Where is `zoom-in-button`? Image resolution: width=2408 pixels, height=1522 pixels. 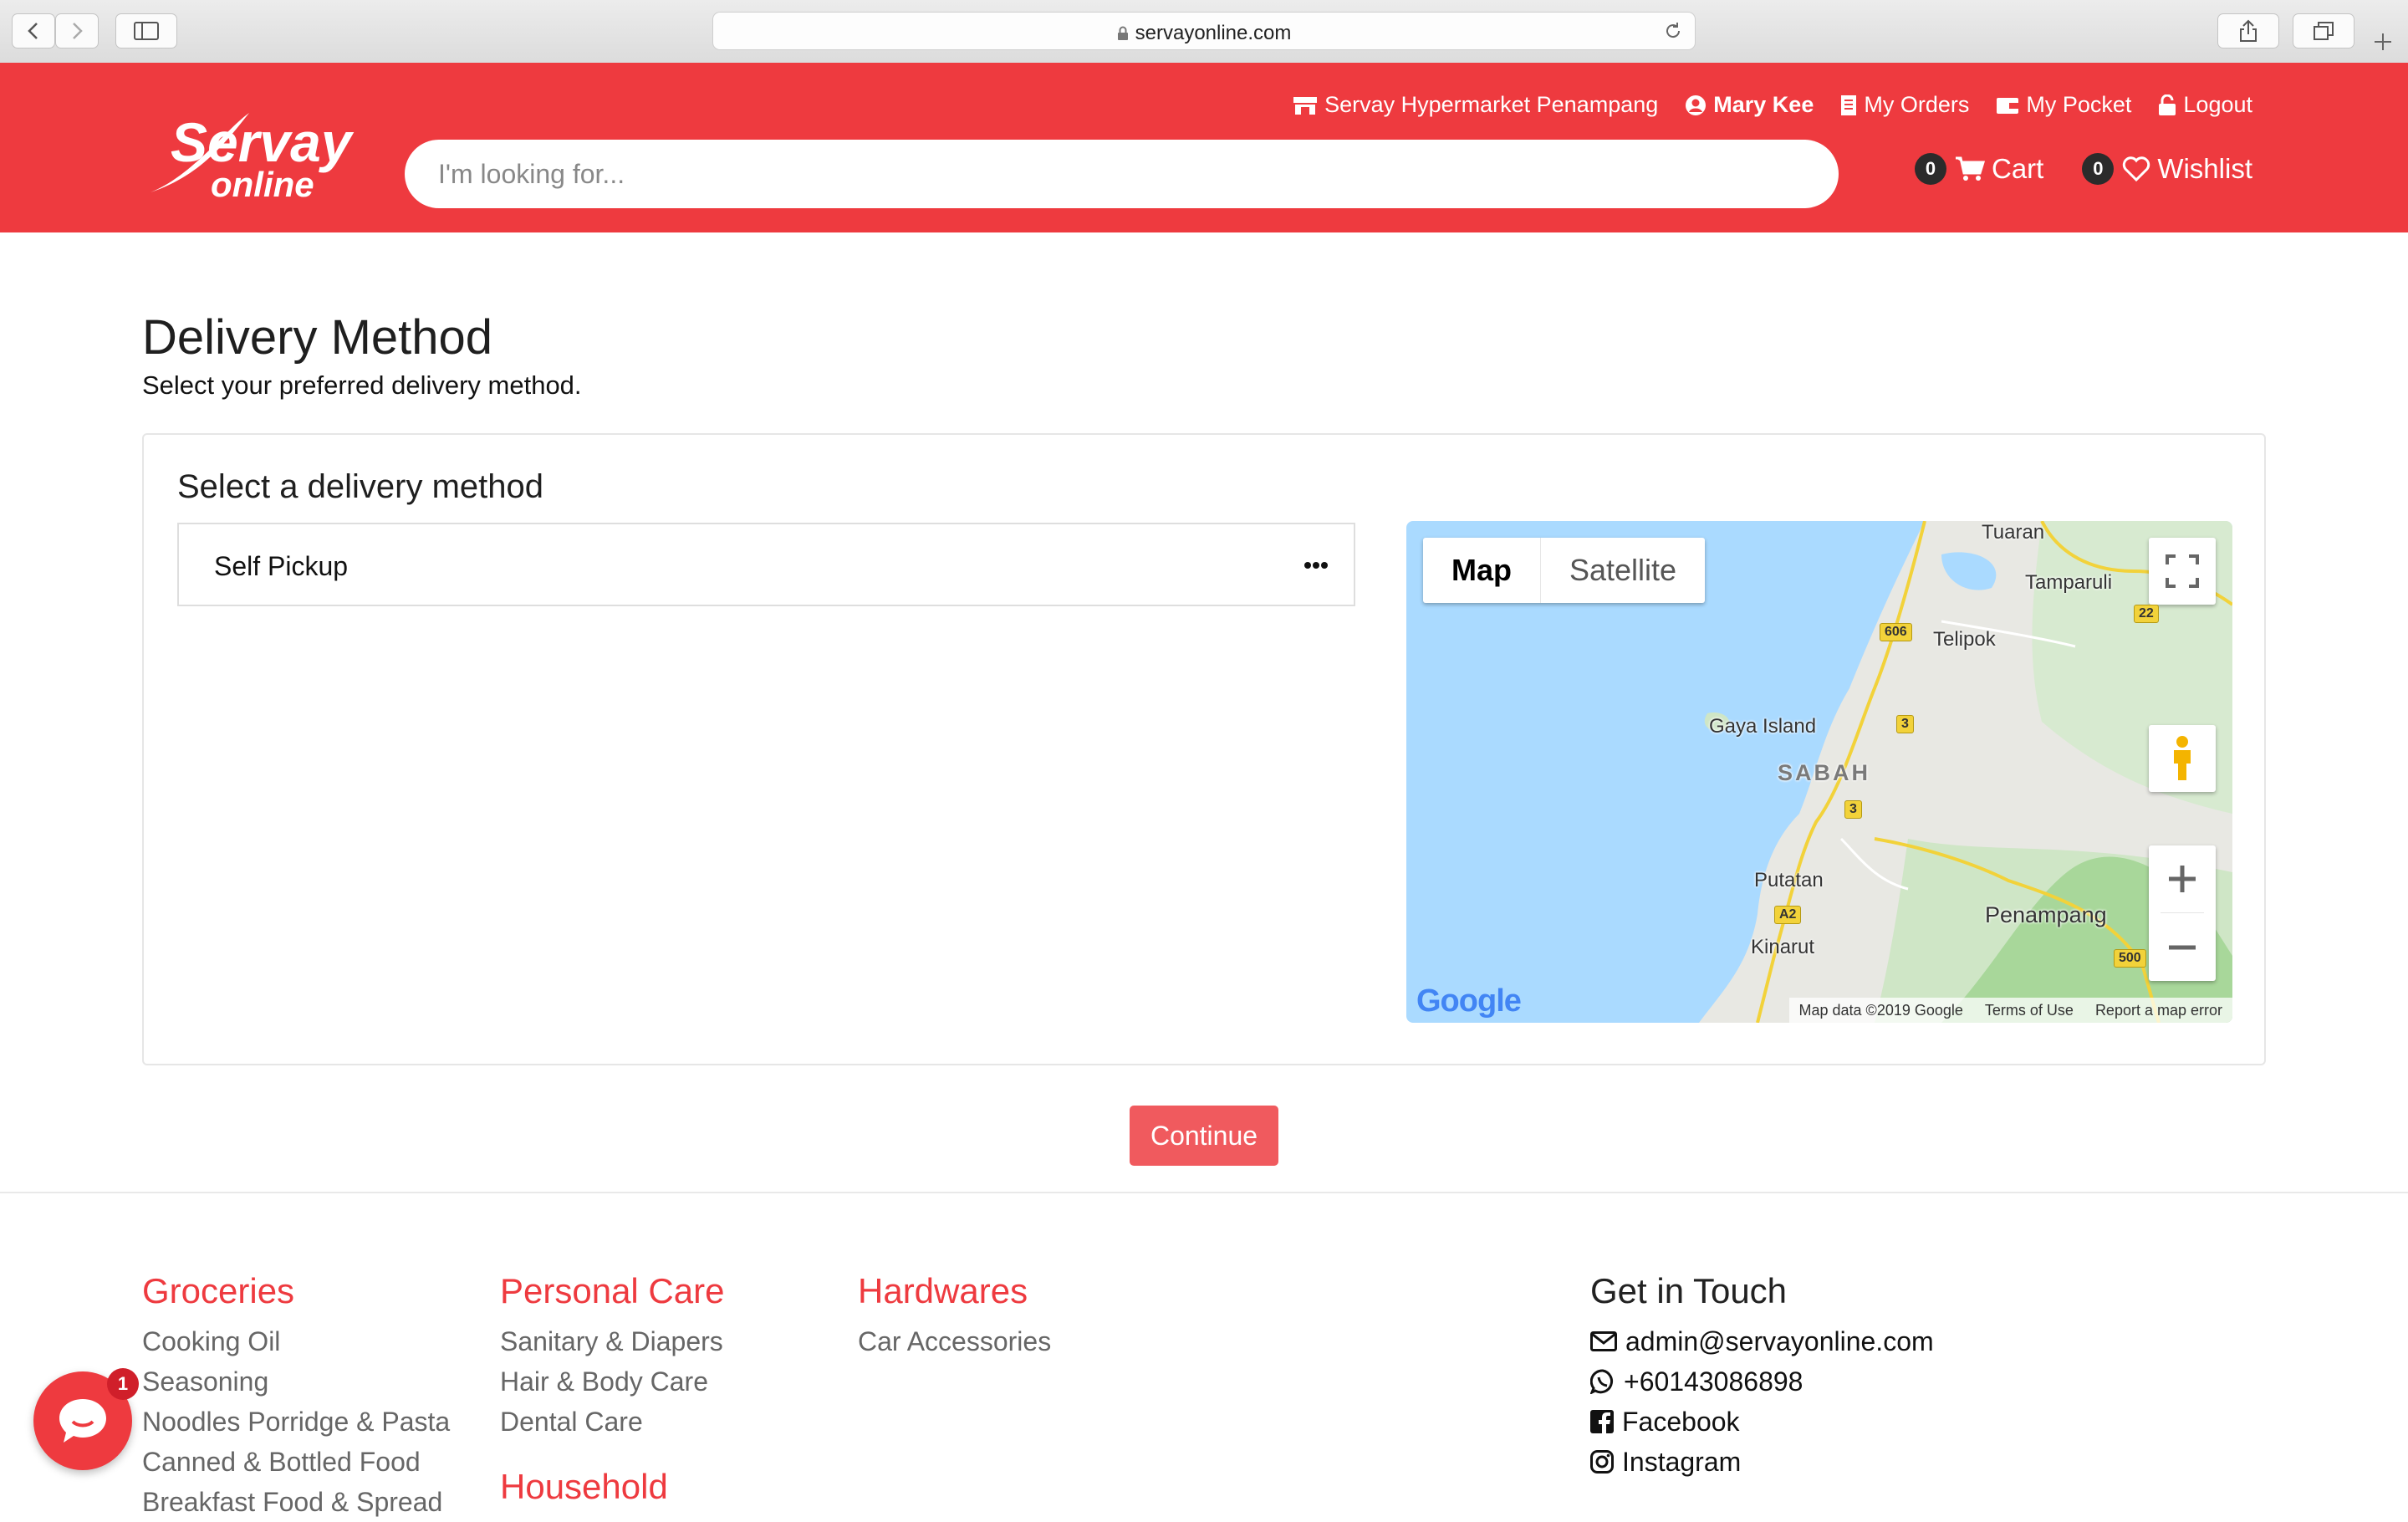
zoom-in-button is located at coordinates (2182, 878).